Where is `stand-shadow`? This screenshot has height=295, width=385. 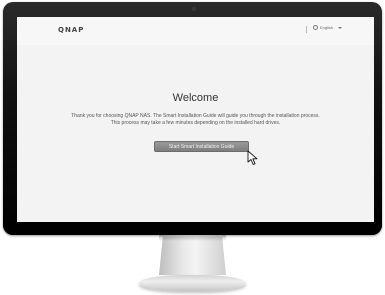
stand-shadow is located at coordinates (192, 238).